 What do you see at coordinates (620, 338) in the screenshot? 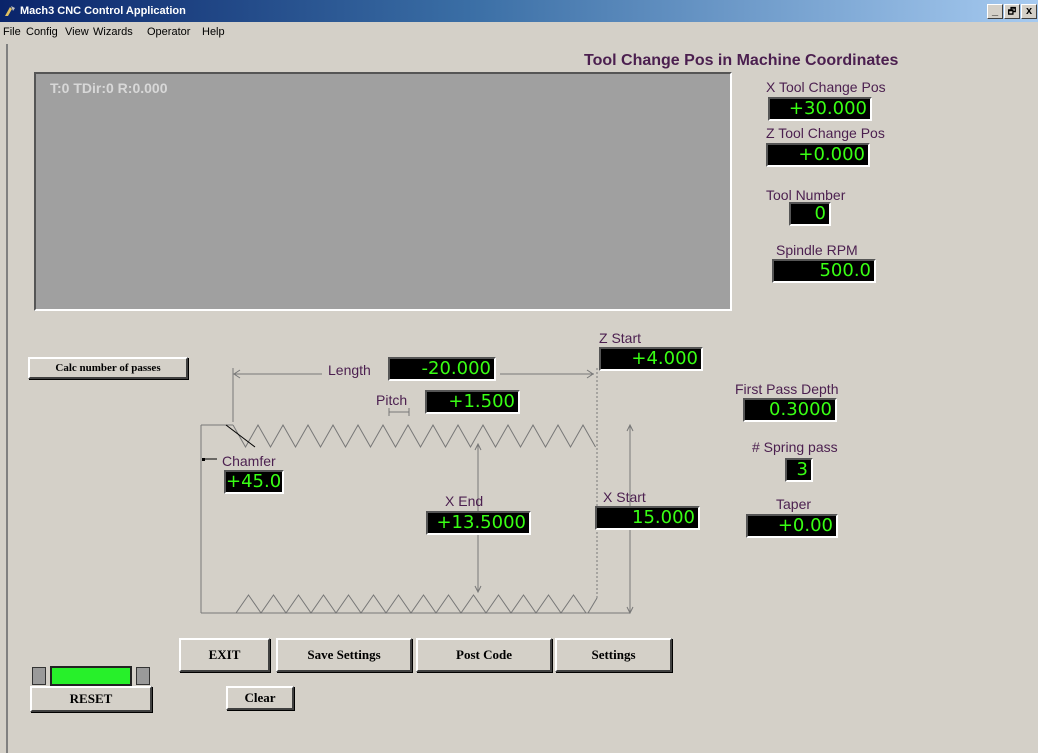
I see `z-start-label: Z Start` at bounding box center [620, 338].